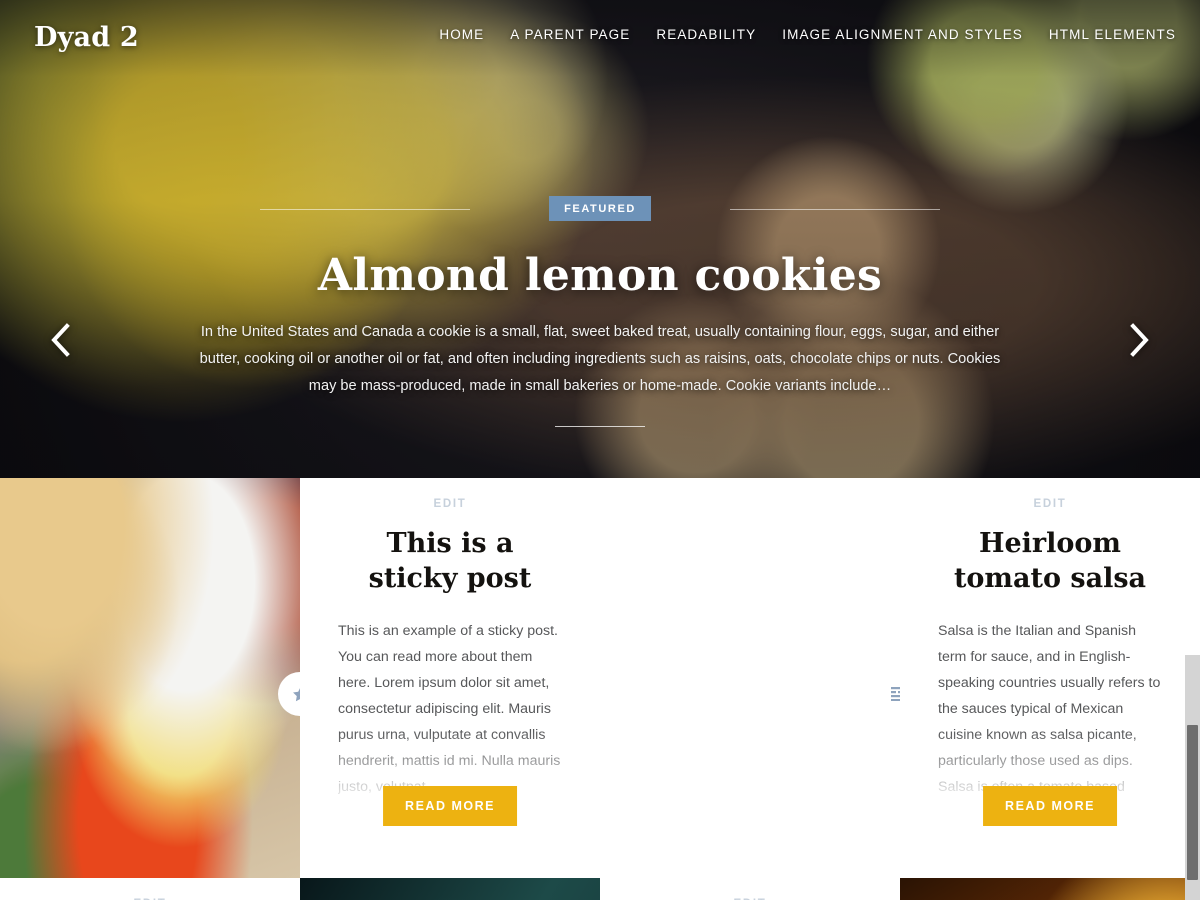  Describe the element at coordinates (1050, 806) in the screenshot. I see `read-more-button-heirloom-tomato-salsa: READ MORE` at that location.